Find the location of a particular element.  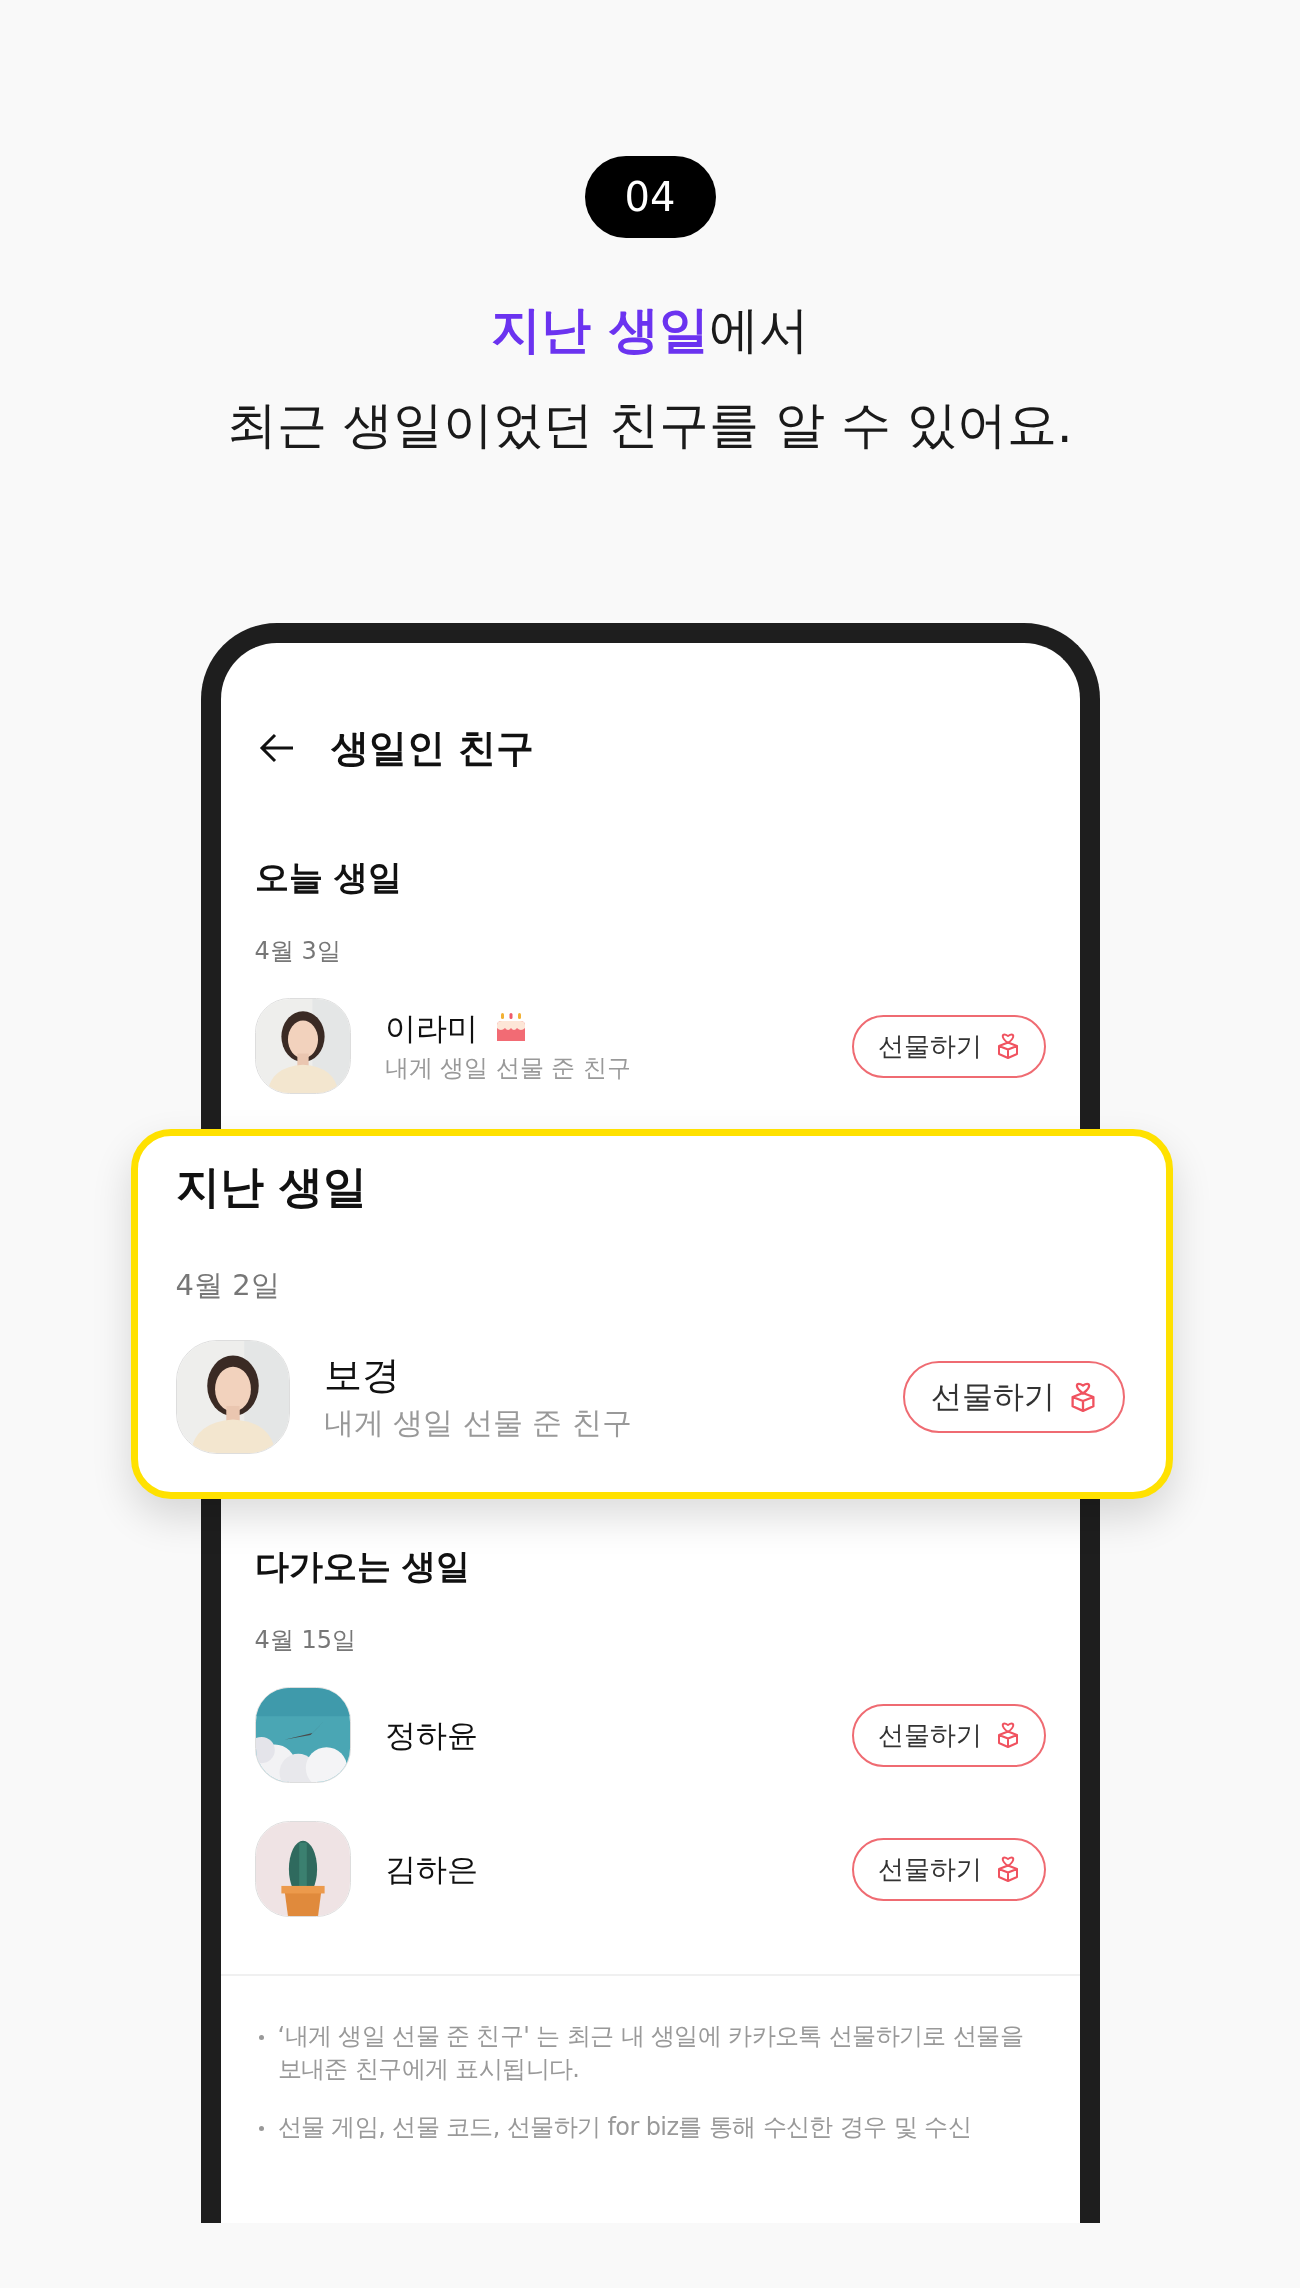

date-label: 4월 3일 is located at coordinates (298, 951).